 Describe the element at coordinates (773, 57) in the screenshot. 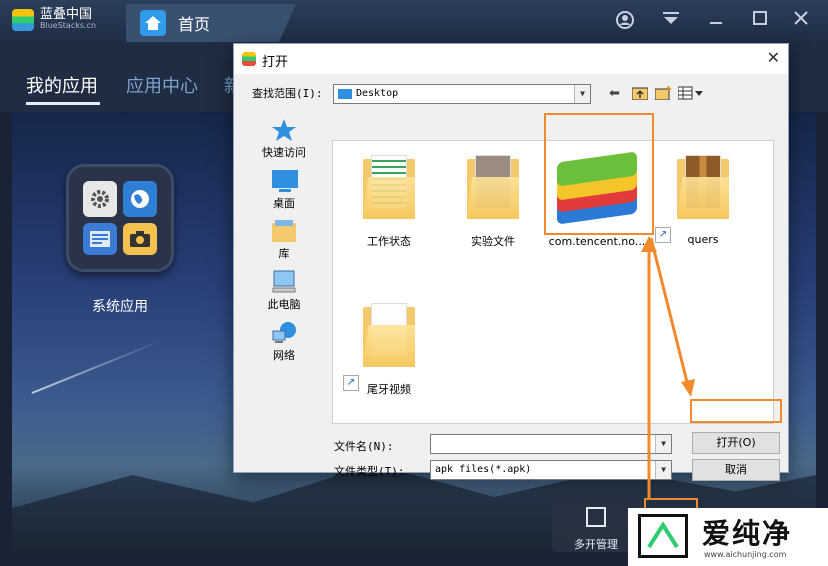

I see `dialog-close-icon: ✕` at that location.